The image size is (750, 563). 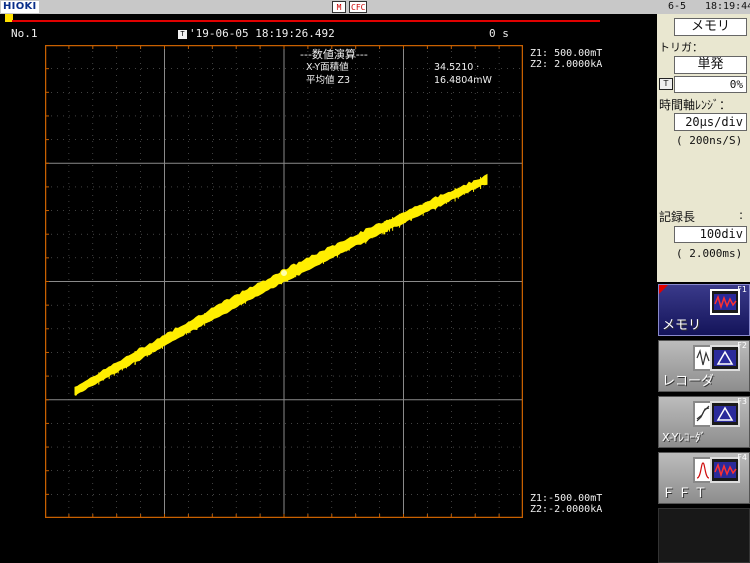 What do you see at coordinates (499, 33) in the screenshot?
I see `elapsed-time: 0 s` at bounding box center [499, 33].